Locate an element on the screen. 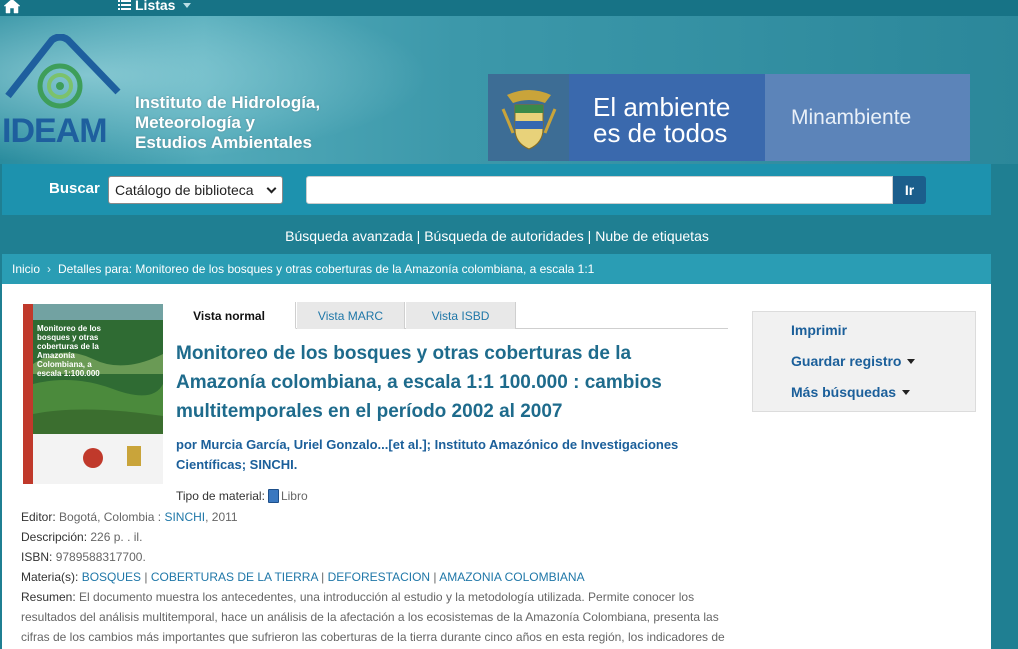  search-bar: Buscar Catálogo de biblioteca Ir is located at coordinates (496, 189).